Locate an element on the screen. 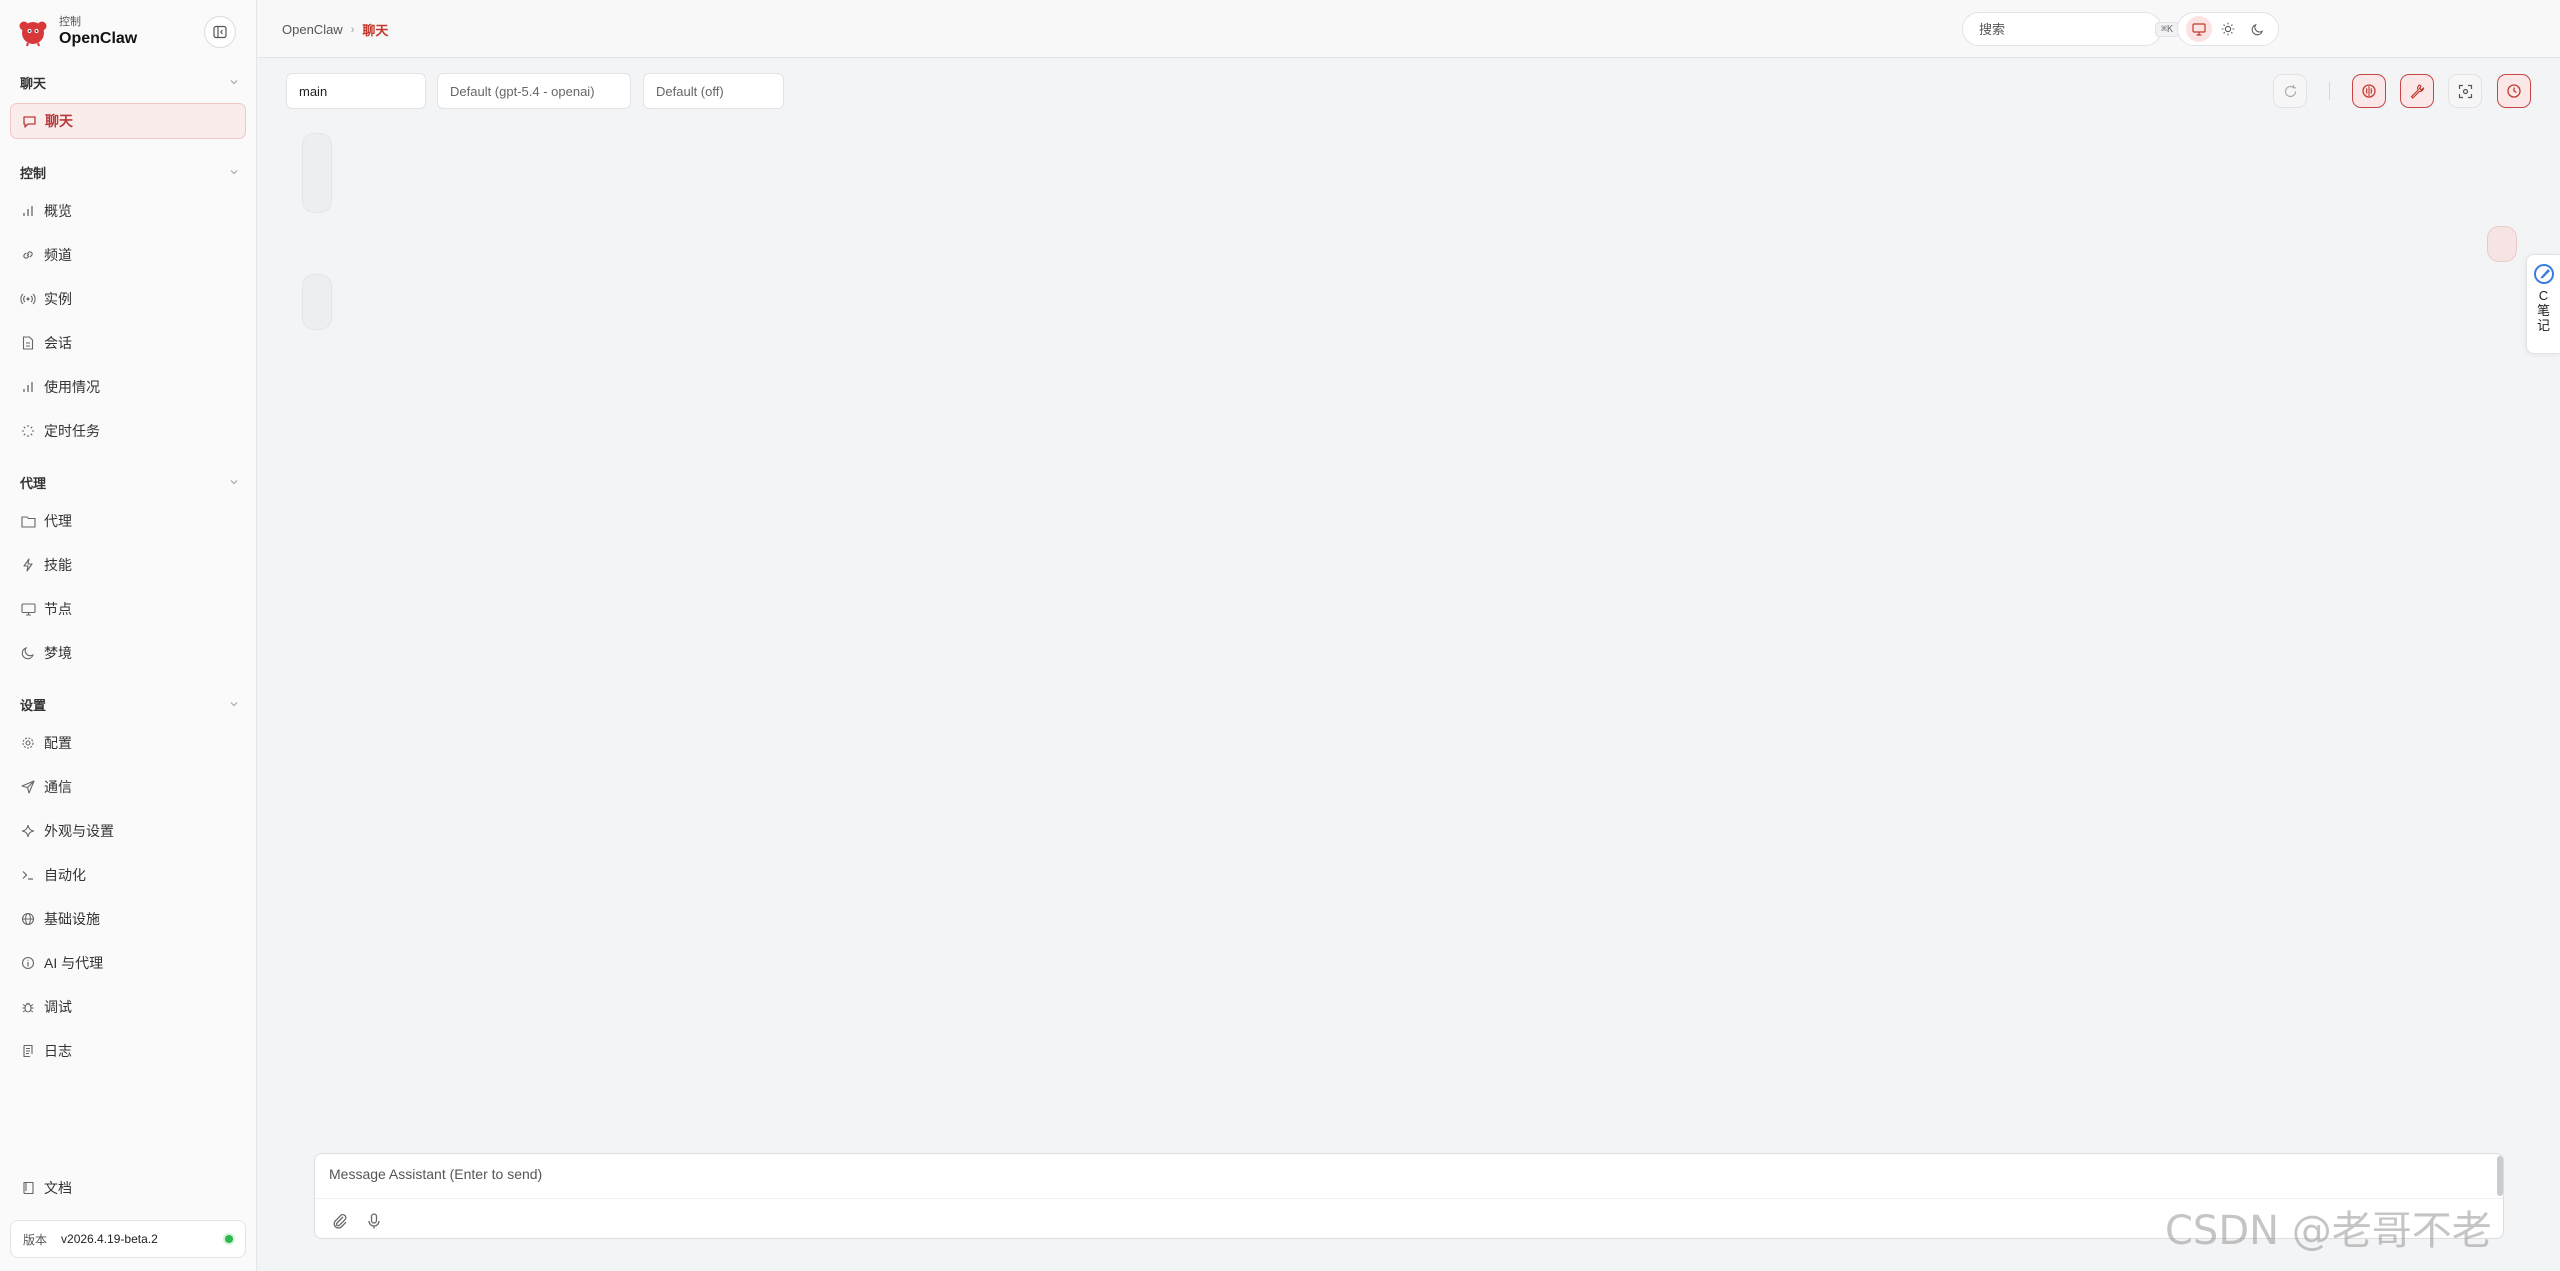 Image resolution: width=2560 pixels, height=1271 pixels. sparkle-icon is located at coordinates (28, 831).